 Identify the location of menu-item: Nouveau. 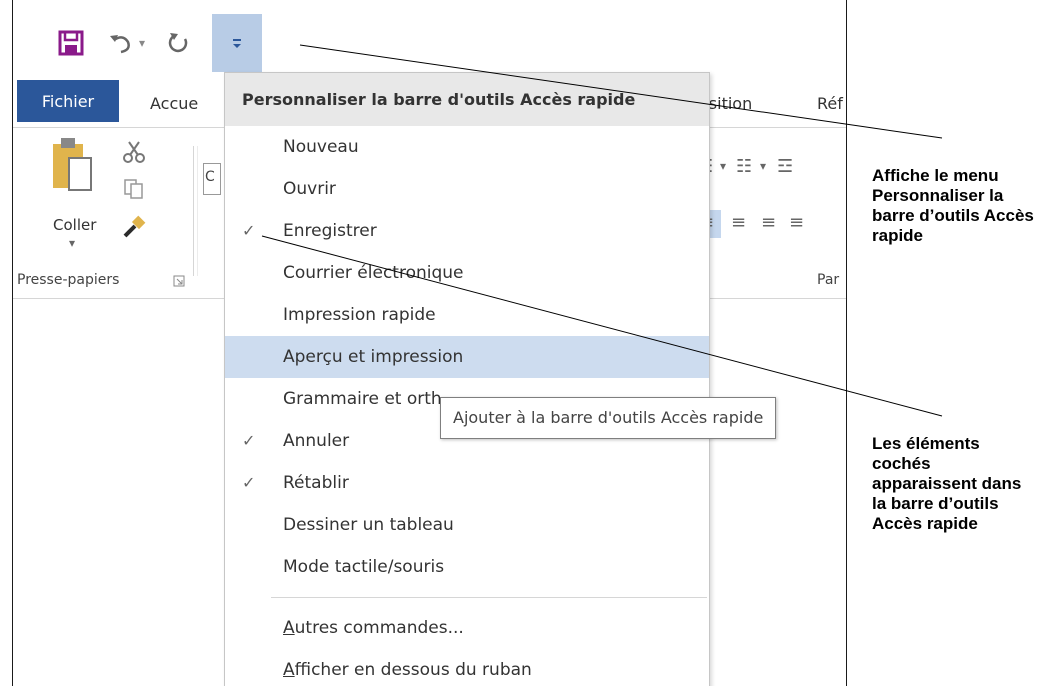
(467, 147).